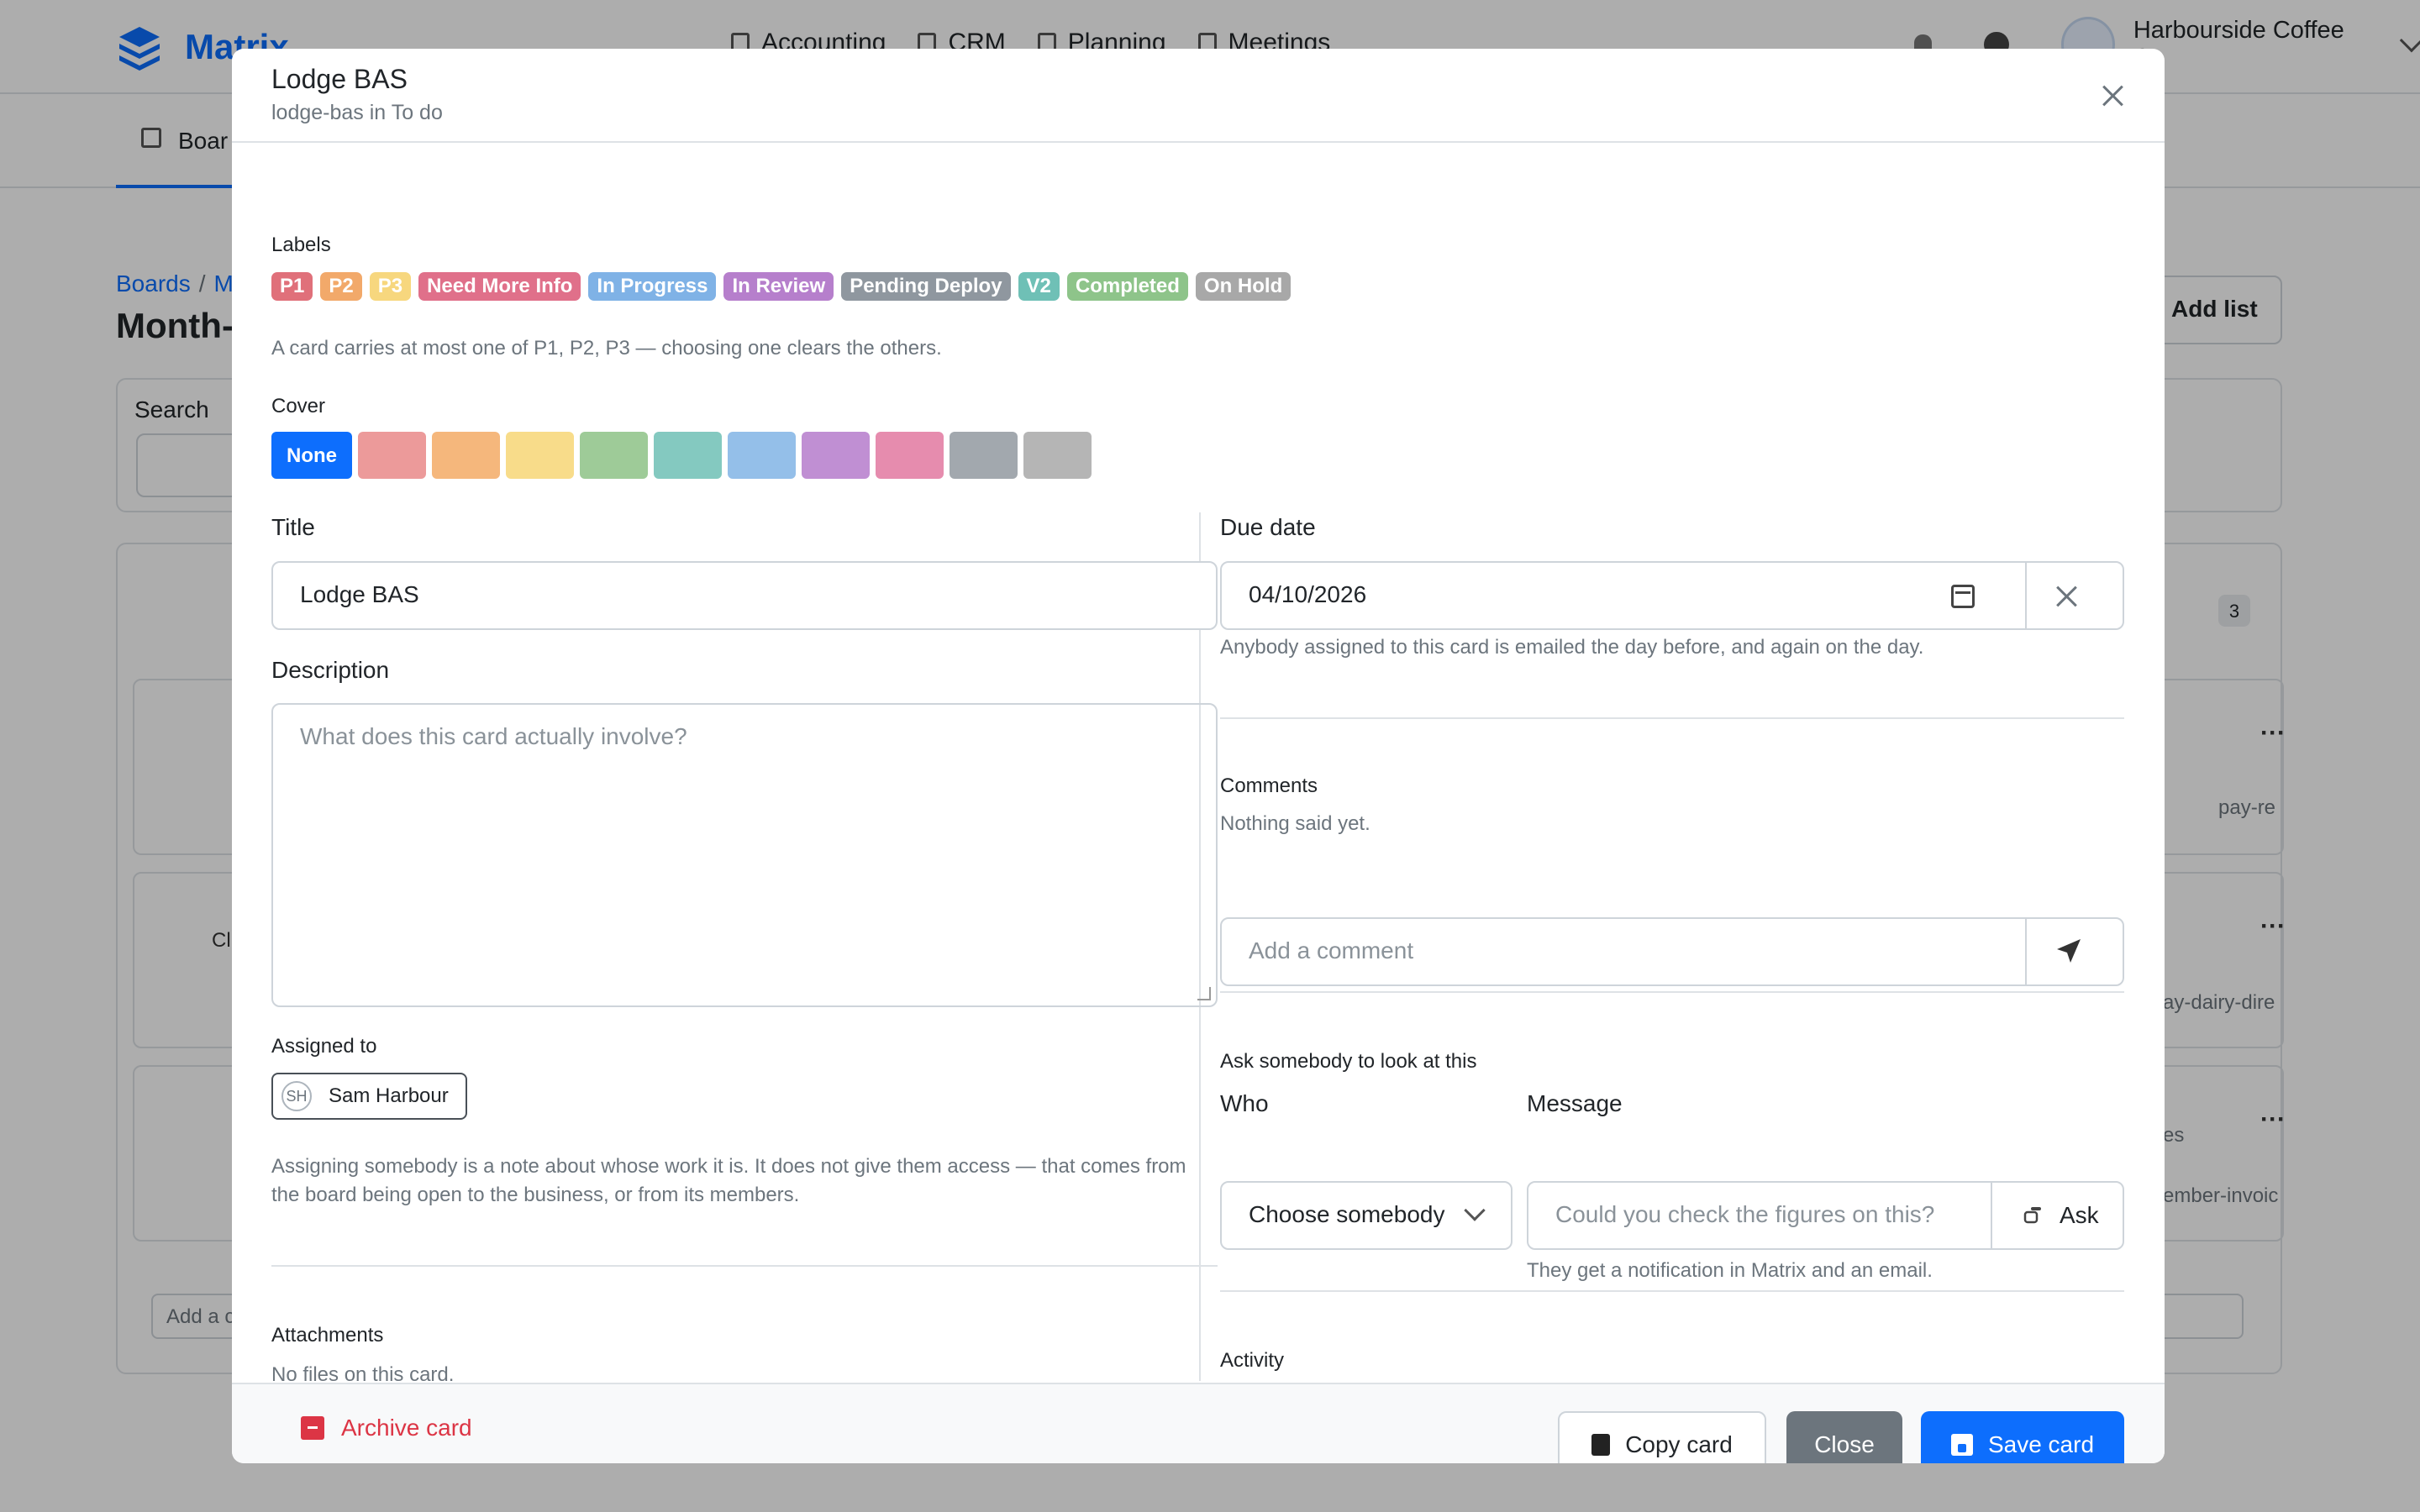 The height and width of the screenshot is (1512, 2420). Describe the element at coordinates (494, 736) in the screenshot. I see `description-placeholder: What does this card actually involve?` at that location.